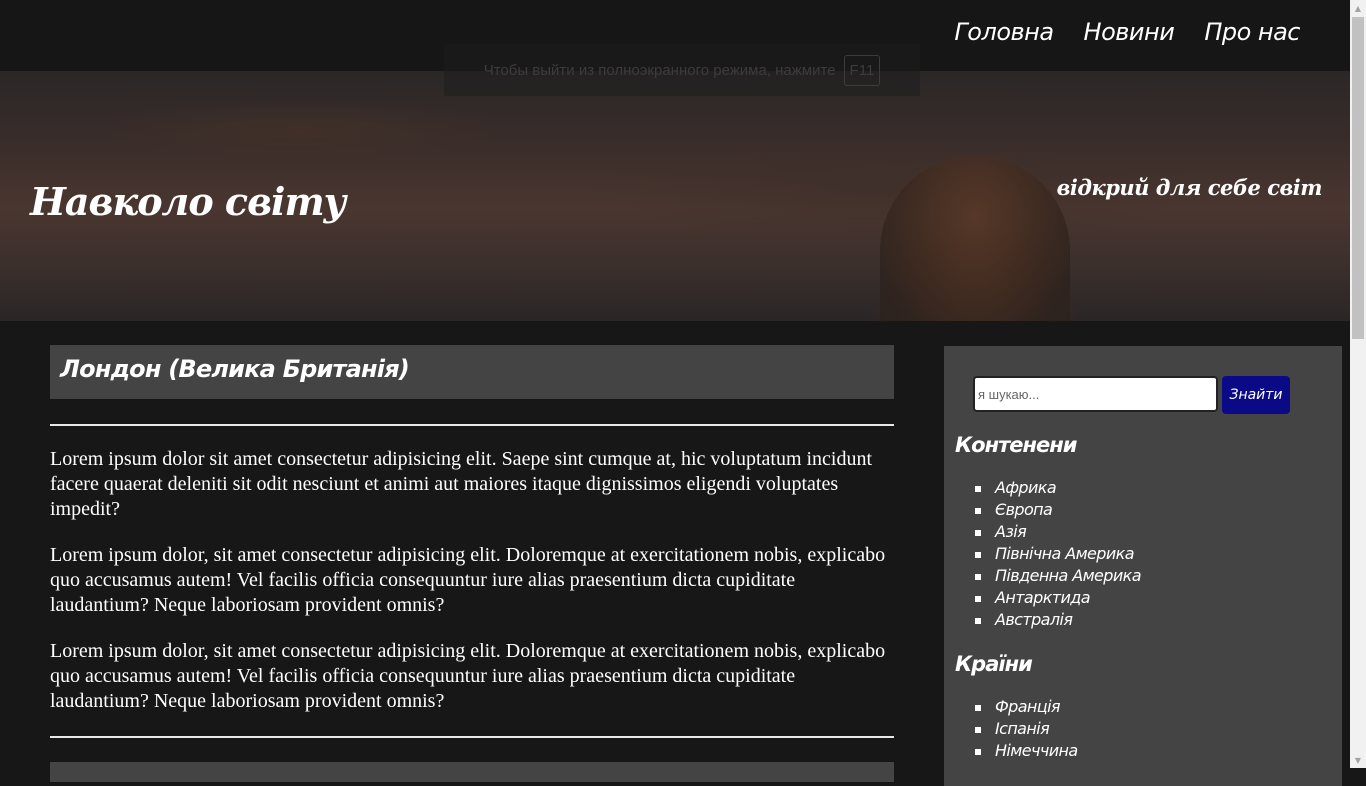 The image size is (1366, 786). Describe the element at coordinates (1068, 575) in the screenshot. I see `continent-link-south-america: Південна Америка` at that location.